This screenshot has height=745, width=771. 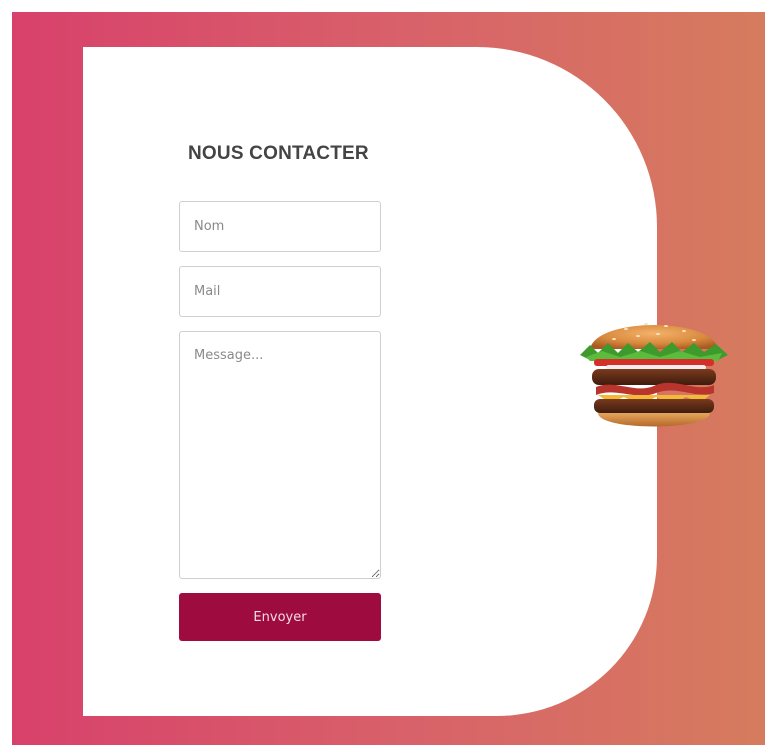 I want to click on page-title: NOUS CONTACTER, so click(x=278, y=153).